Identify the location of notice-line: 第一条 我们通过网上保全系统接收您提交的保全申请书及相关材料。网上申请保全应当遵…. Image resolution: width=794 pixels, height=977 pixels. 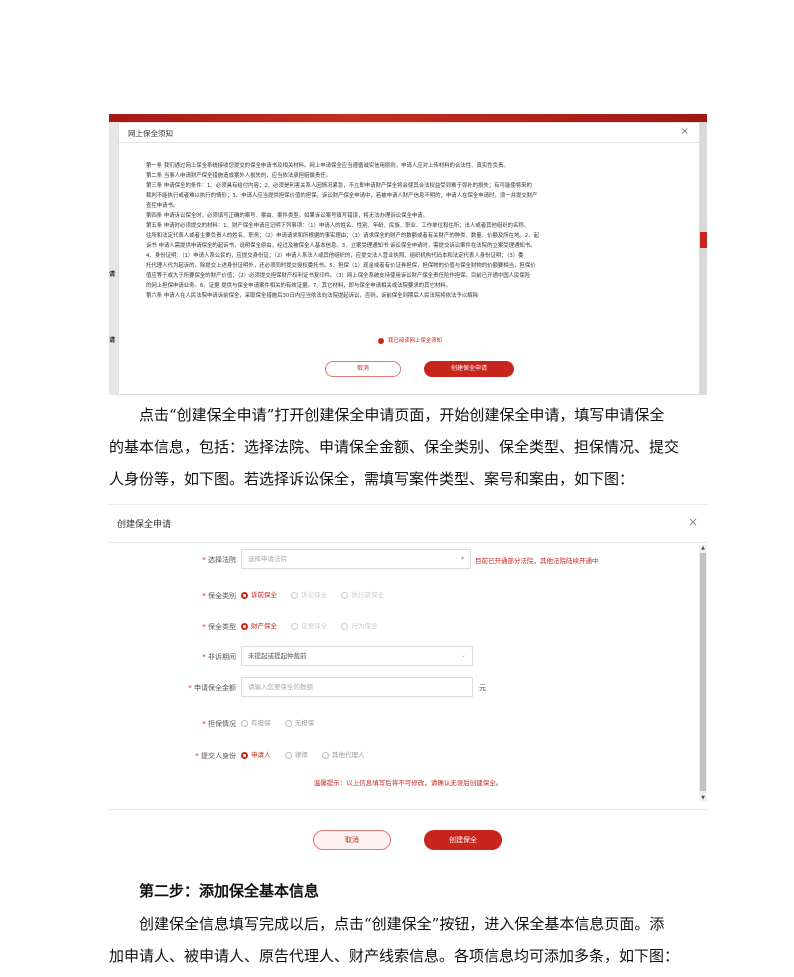
(327, 166).